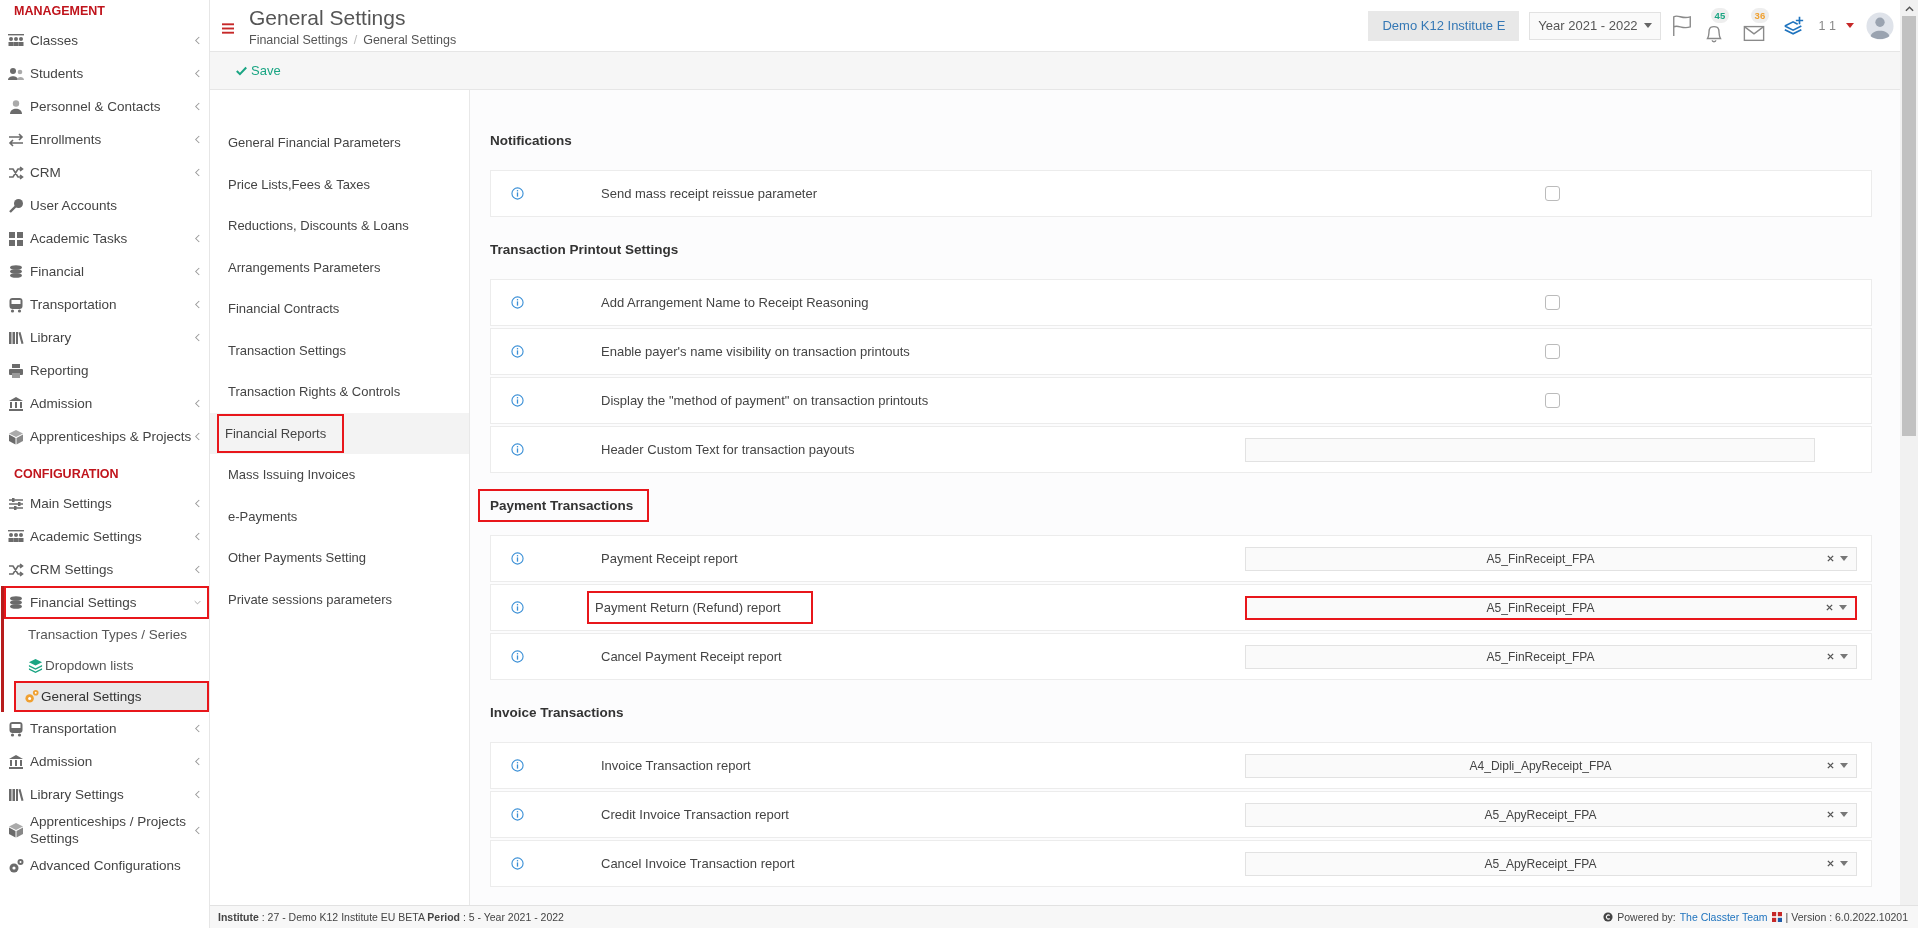 This screenshot has width=1918, height=928. What do you see at coordinates (104, 830) in the screenshot?
I see `sidebar-item: Apprenticeships / Projects Settings` at bounding box center [104, 830].